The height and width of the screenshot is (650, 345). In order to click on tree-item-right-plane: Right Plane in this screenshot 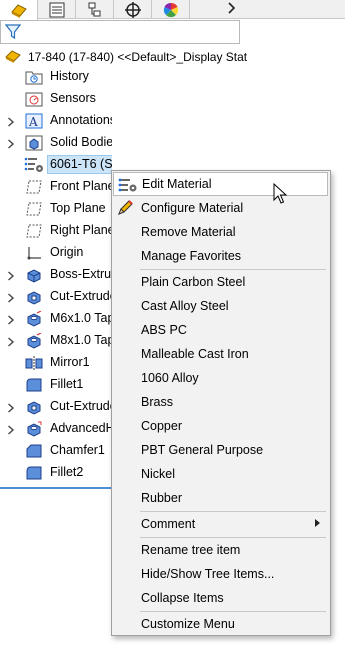, I will do `click(56, 231)`.